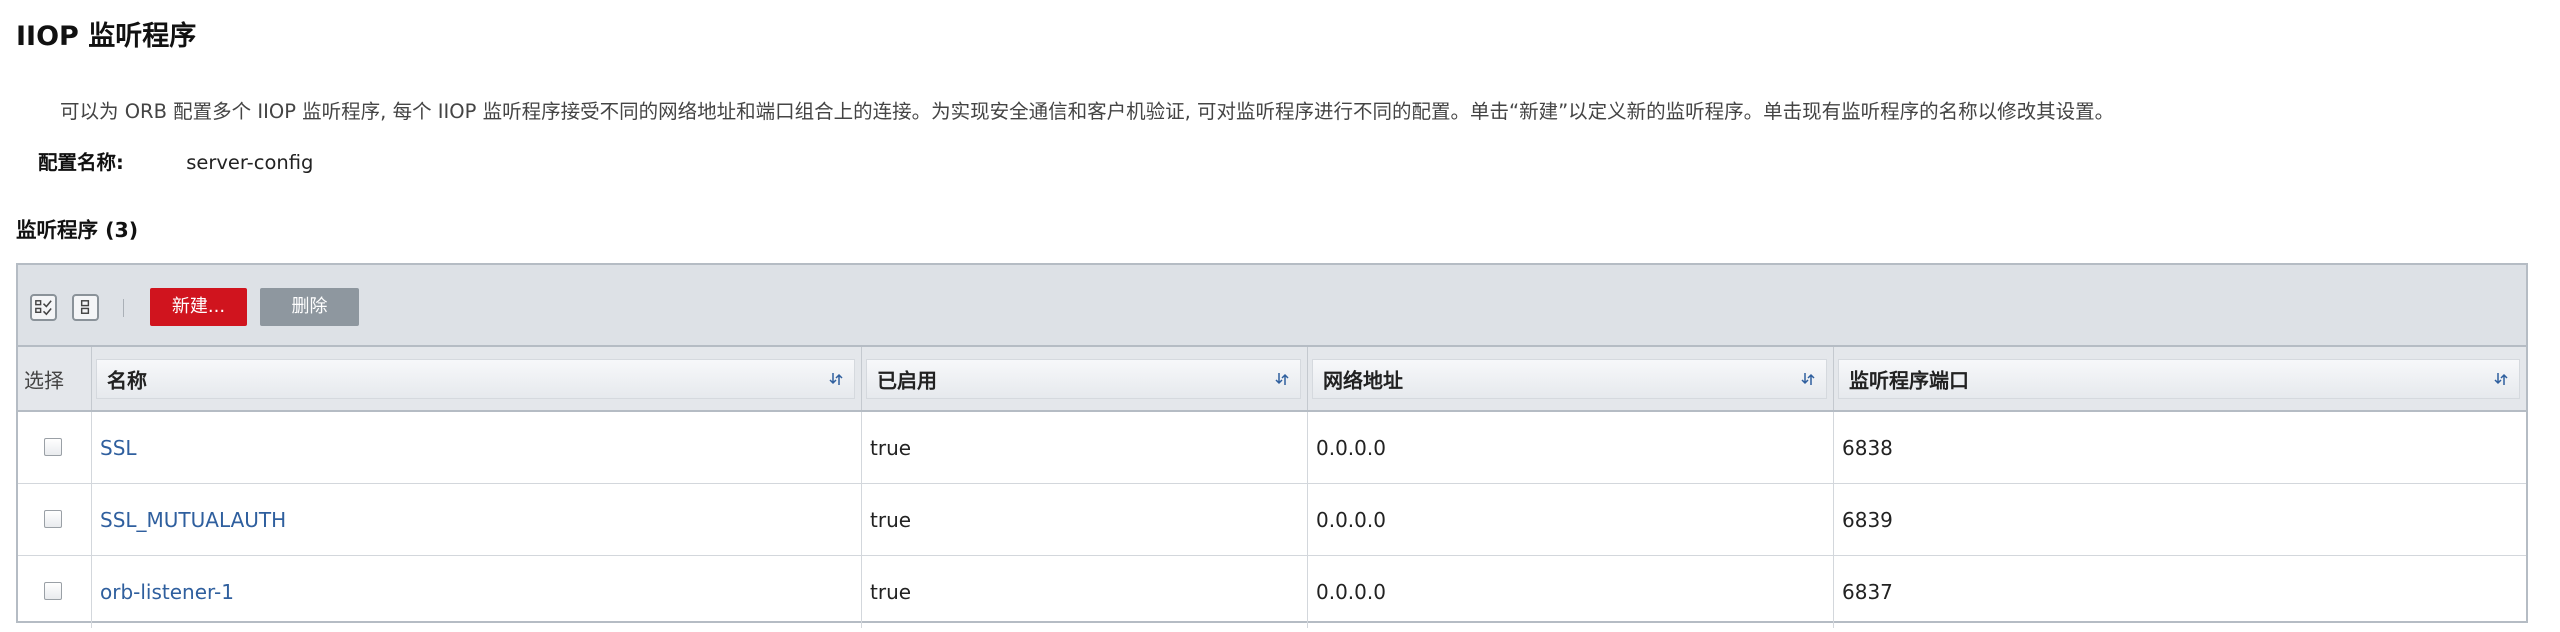 The width and height of the screenshot is (2560, 632). What do you see at coordinates (477, 519) in the screenshot?
I see `name-cell: SSL_MUTUALAUTH` at bounding box center [477, 519].